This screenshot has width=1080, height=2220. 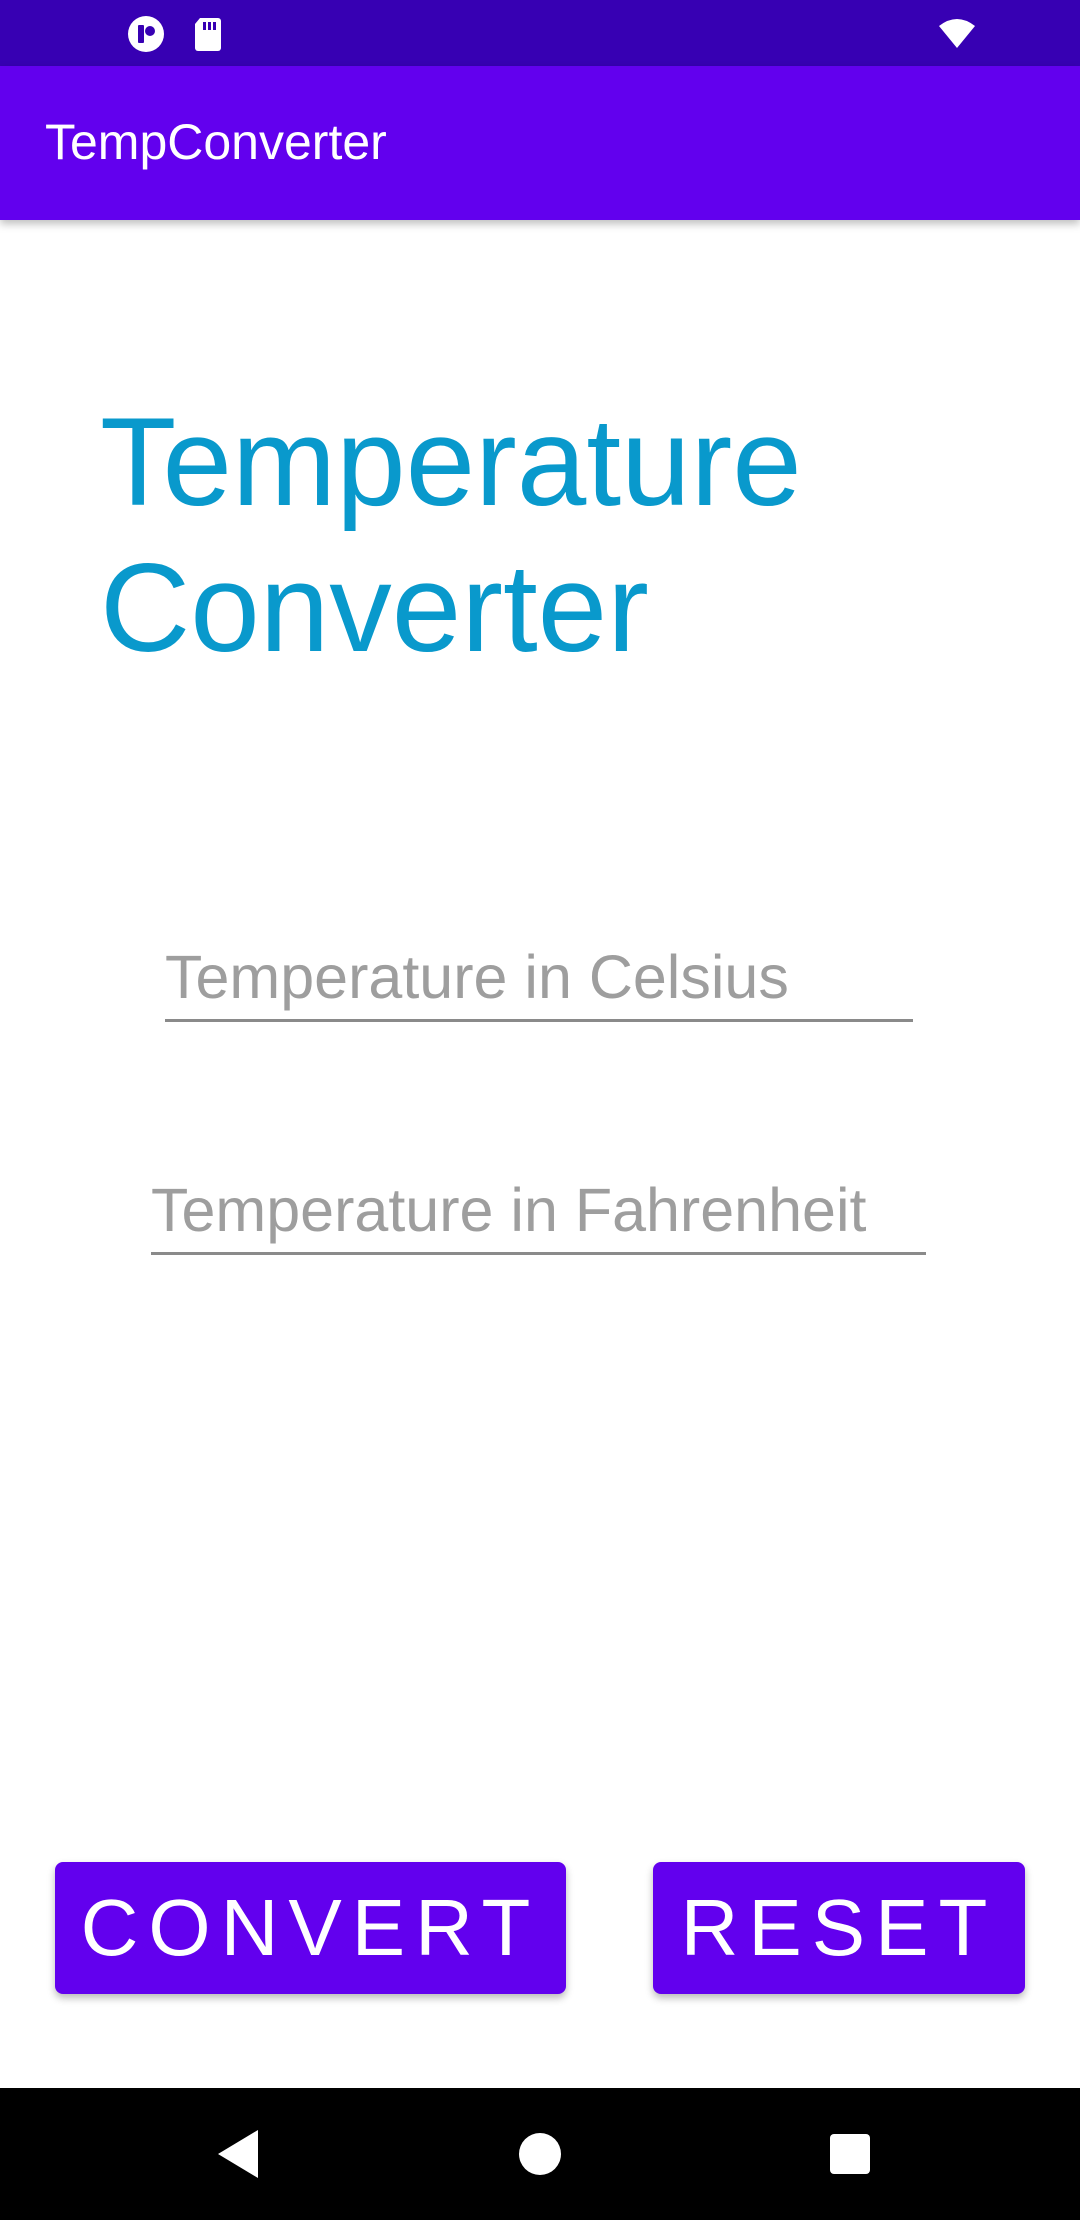 What do you see at coordinates (208, 34) in the screenshot?
I see `sd-card-icon` at bounding box center [208, 34].